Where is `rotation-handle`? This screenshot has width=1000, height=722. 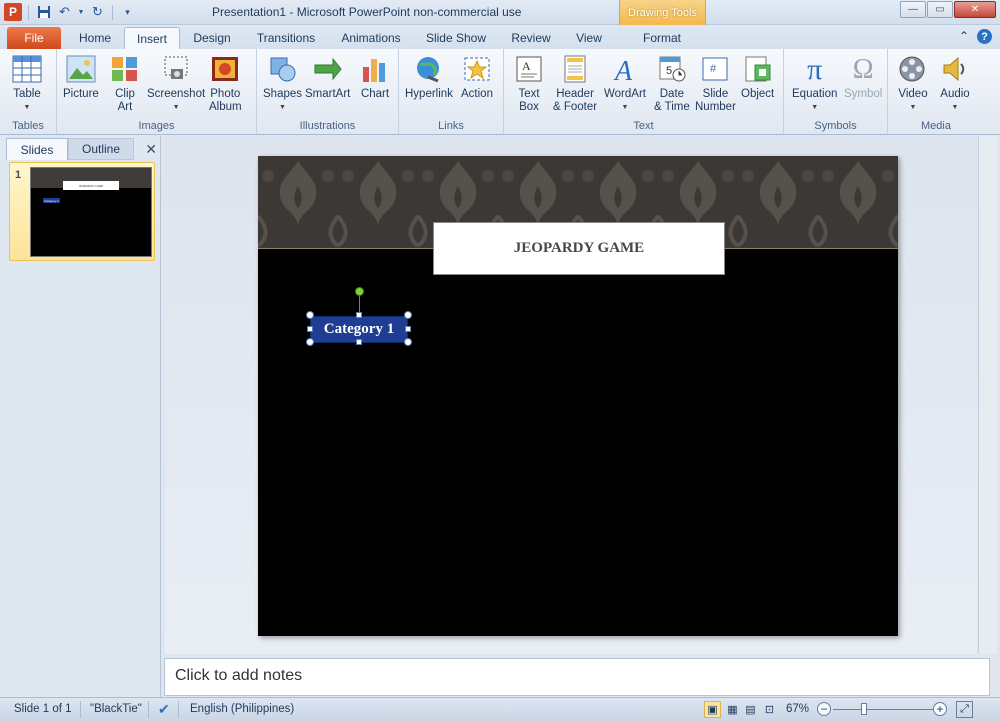
rotation-handle is located at coordinates (359, 291).